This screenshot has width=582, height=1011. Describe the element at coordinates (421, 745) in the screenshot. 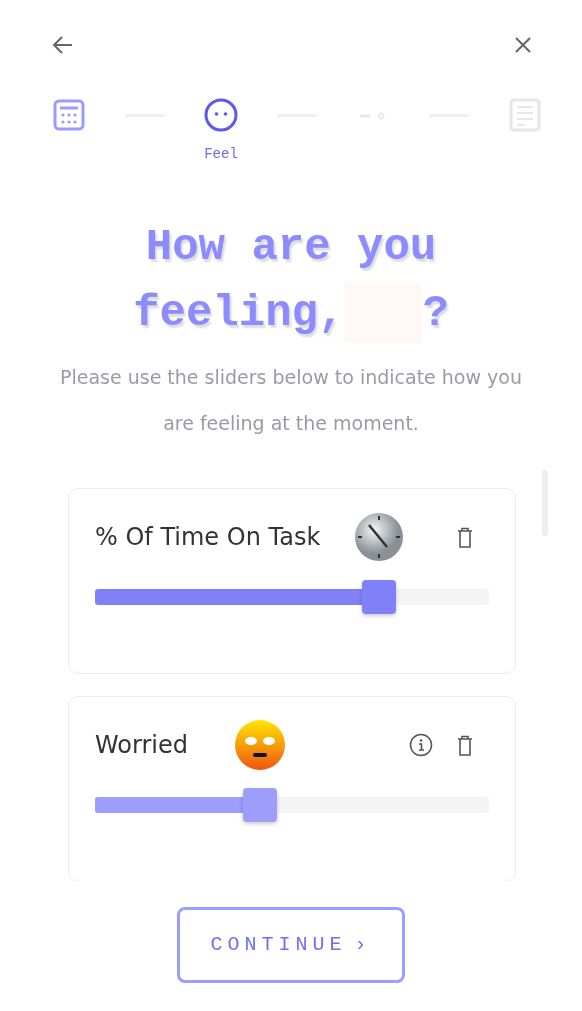

I see `info-icon` at that location.